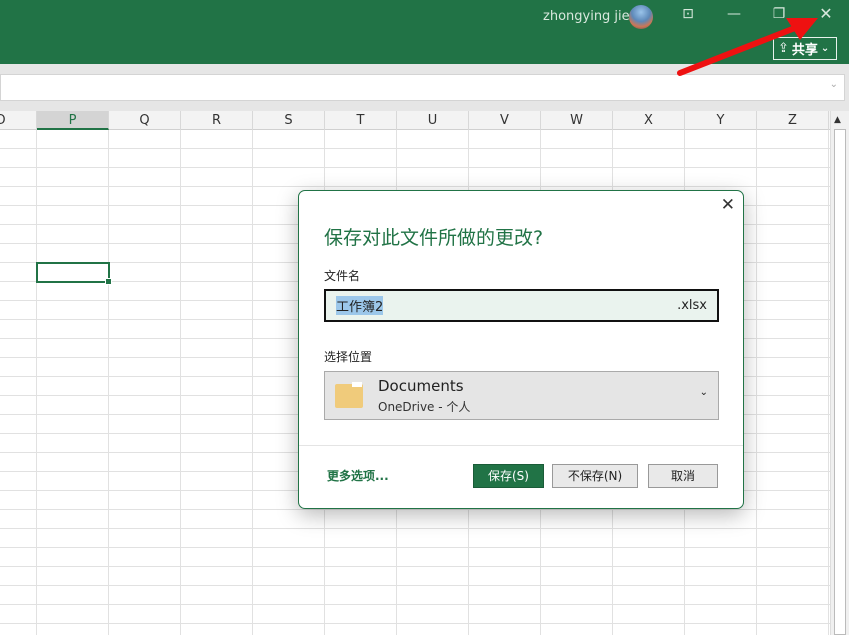  Describe the element at coordinates (683, 476) in the screenshot. I see `cancel-button: 取消` at that location.